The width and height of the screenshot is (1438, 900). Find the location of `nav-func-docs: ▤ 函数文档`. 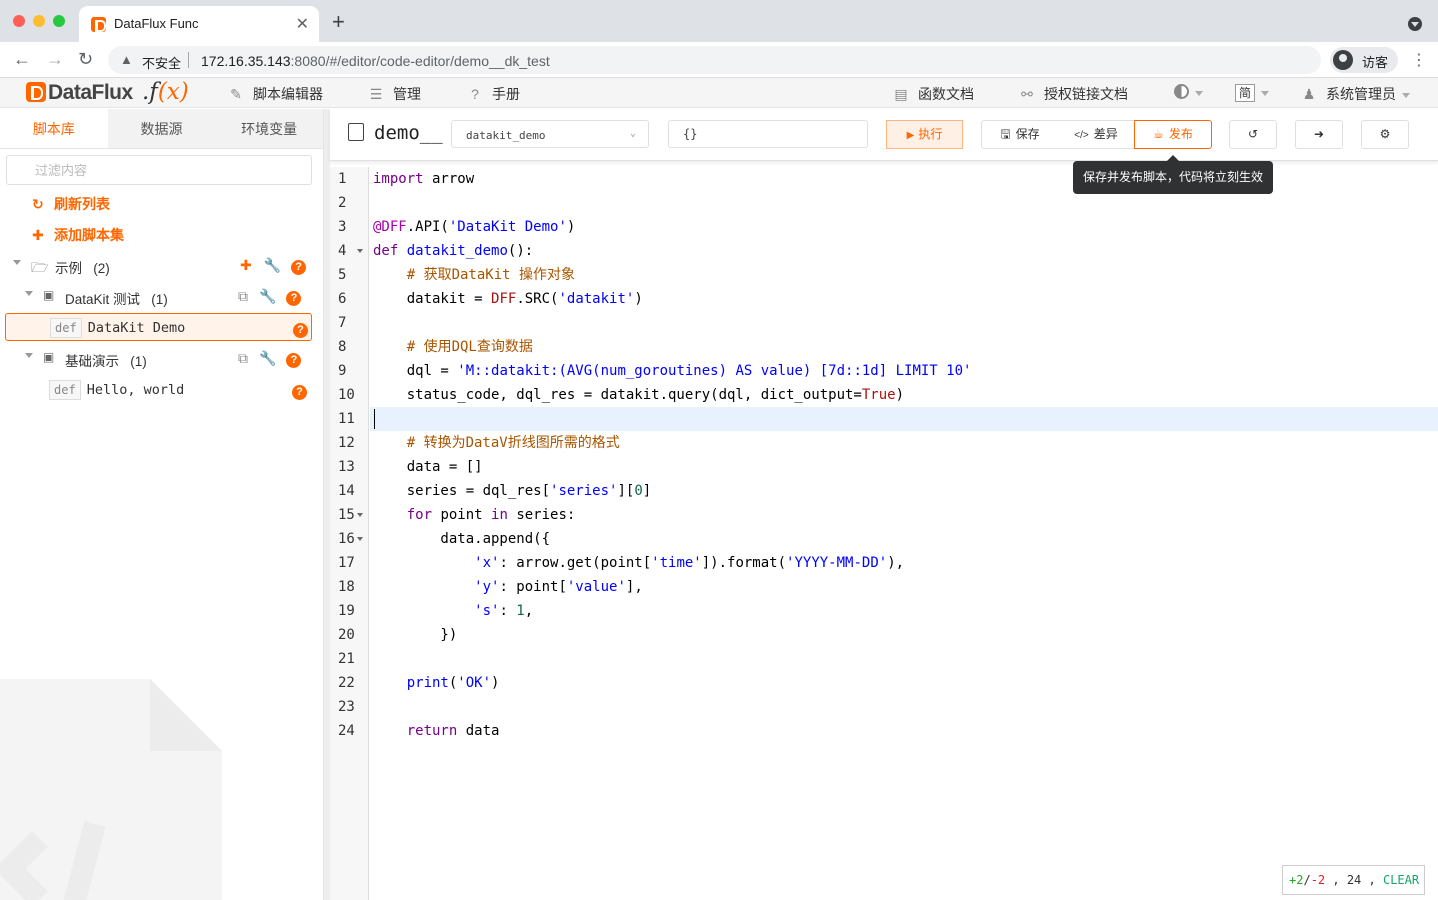

nav-func-docs: ▤ 函数文档 is located at coordinates (933, 94).